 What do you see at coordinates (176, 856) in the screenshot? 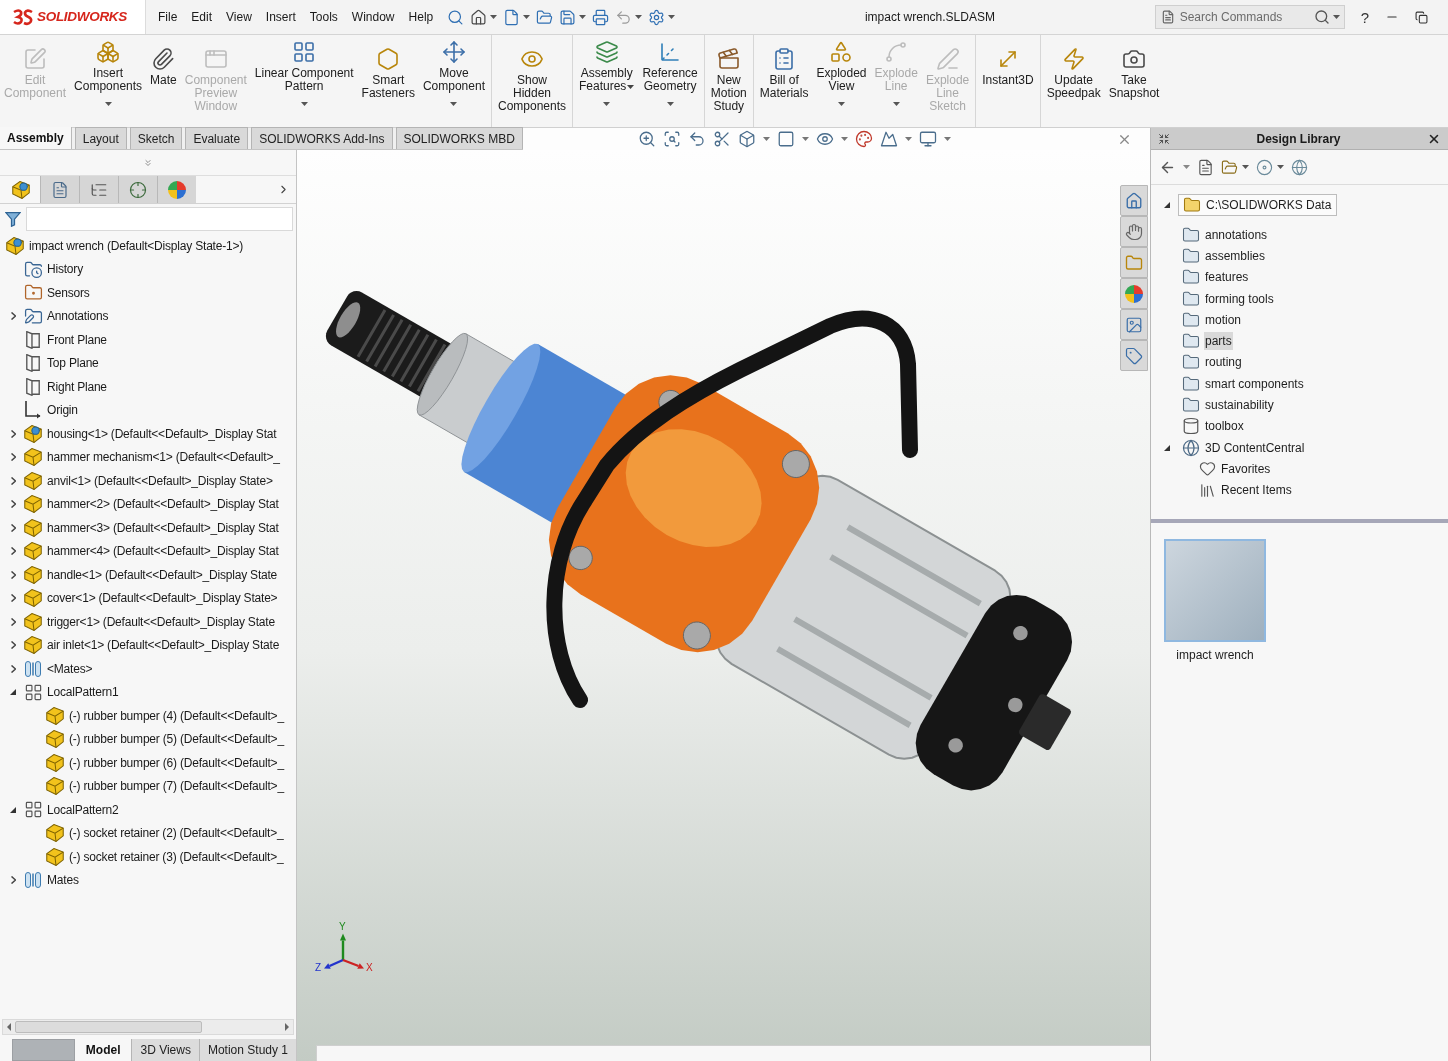
I see `tree-item: (-) socket retainer (3) (Default<<Default>_` at bounding box center [176, 856].